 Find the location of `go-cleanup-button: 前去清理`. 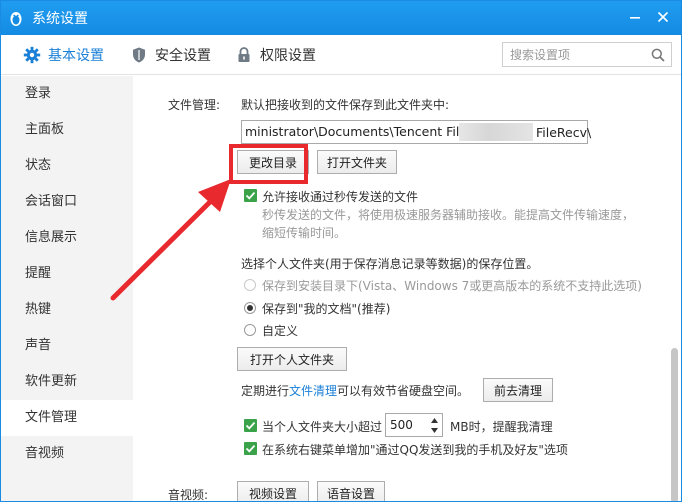

go-cleanup-button: 前去清理 is located at coordinates (518, 390).